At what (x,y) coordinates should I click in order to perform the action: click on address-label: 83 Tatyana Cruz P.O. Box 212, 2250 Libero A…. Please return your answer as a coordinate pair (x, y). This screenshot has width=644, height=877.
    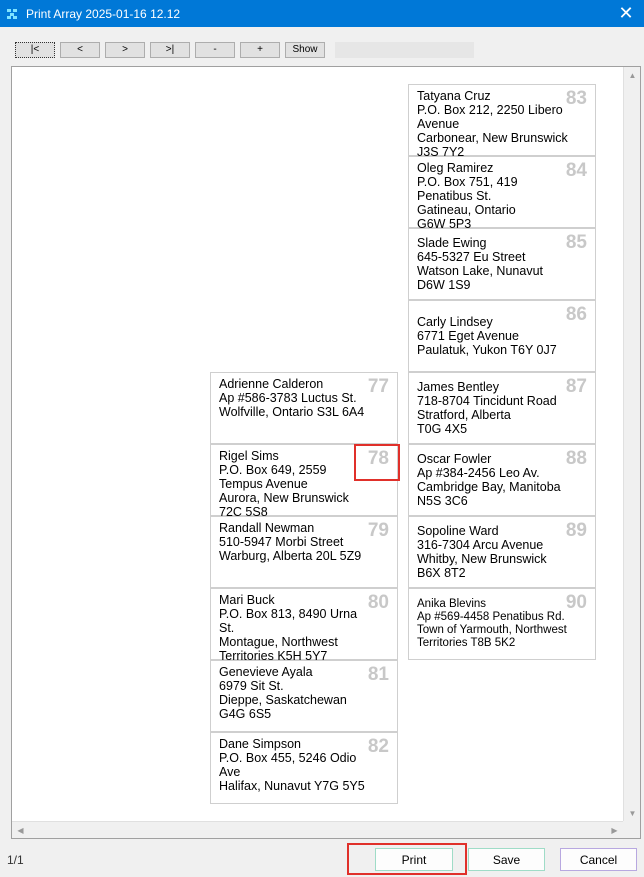
    Looking at the image, I should click on (502, 121).